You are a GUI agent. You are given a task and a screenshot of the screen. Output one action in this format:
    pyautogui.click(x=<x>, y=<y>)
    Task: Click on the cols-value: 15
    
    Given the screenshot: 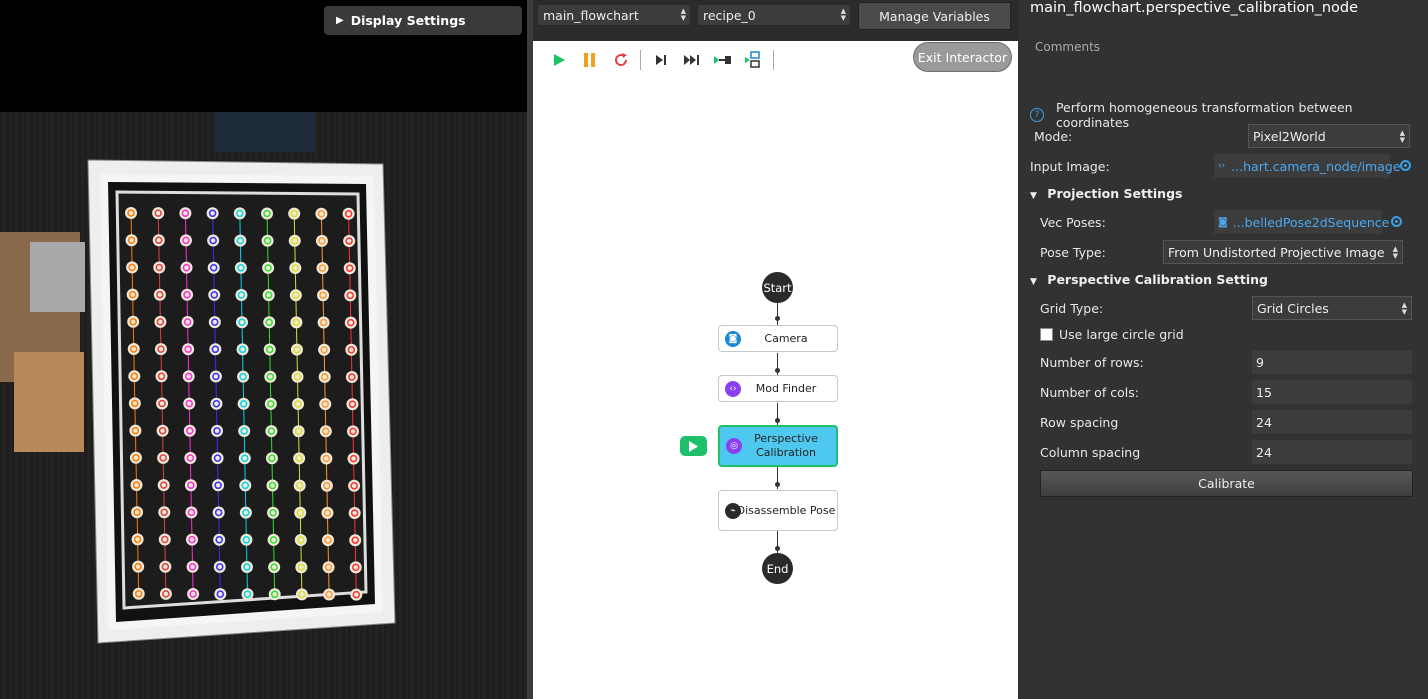 What is the action you would take?
    pyautogui.click(x=1264, y=392)
    